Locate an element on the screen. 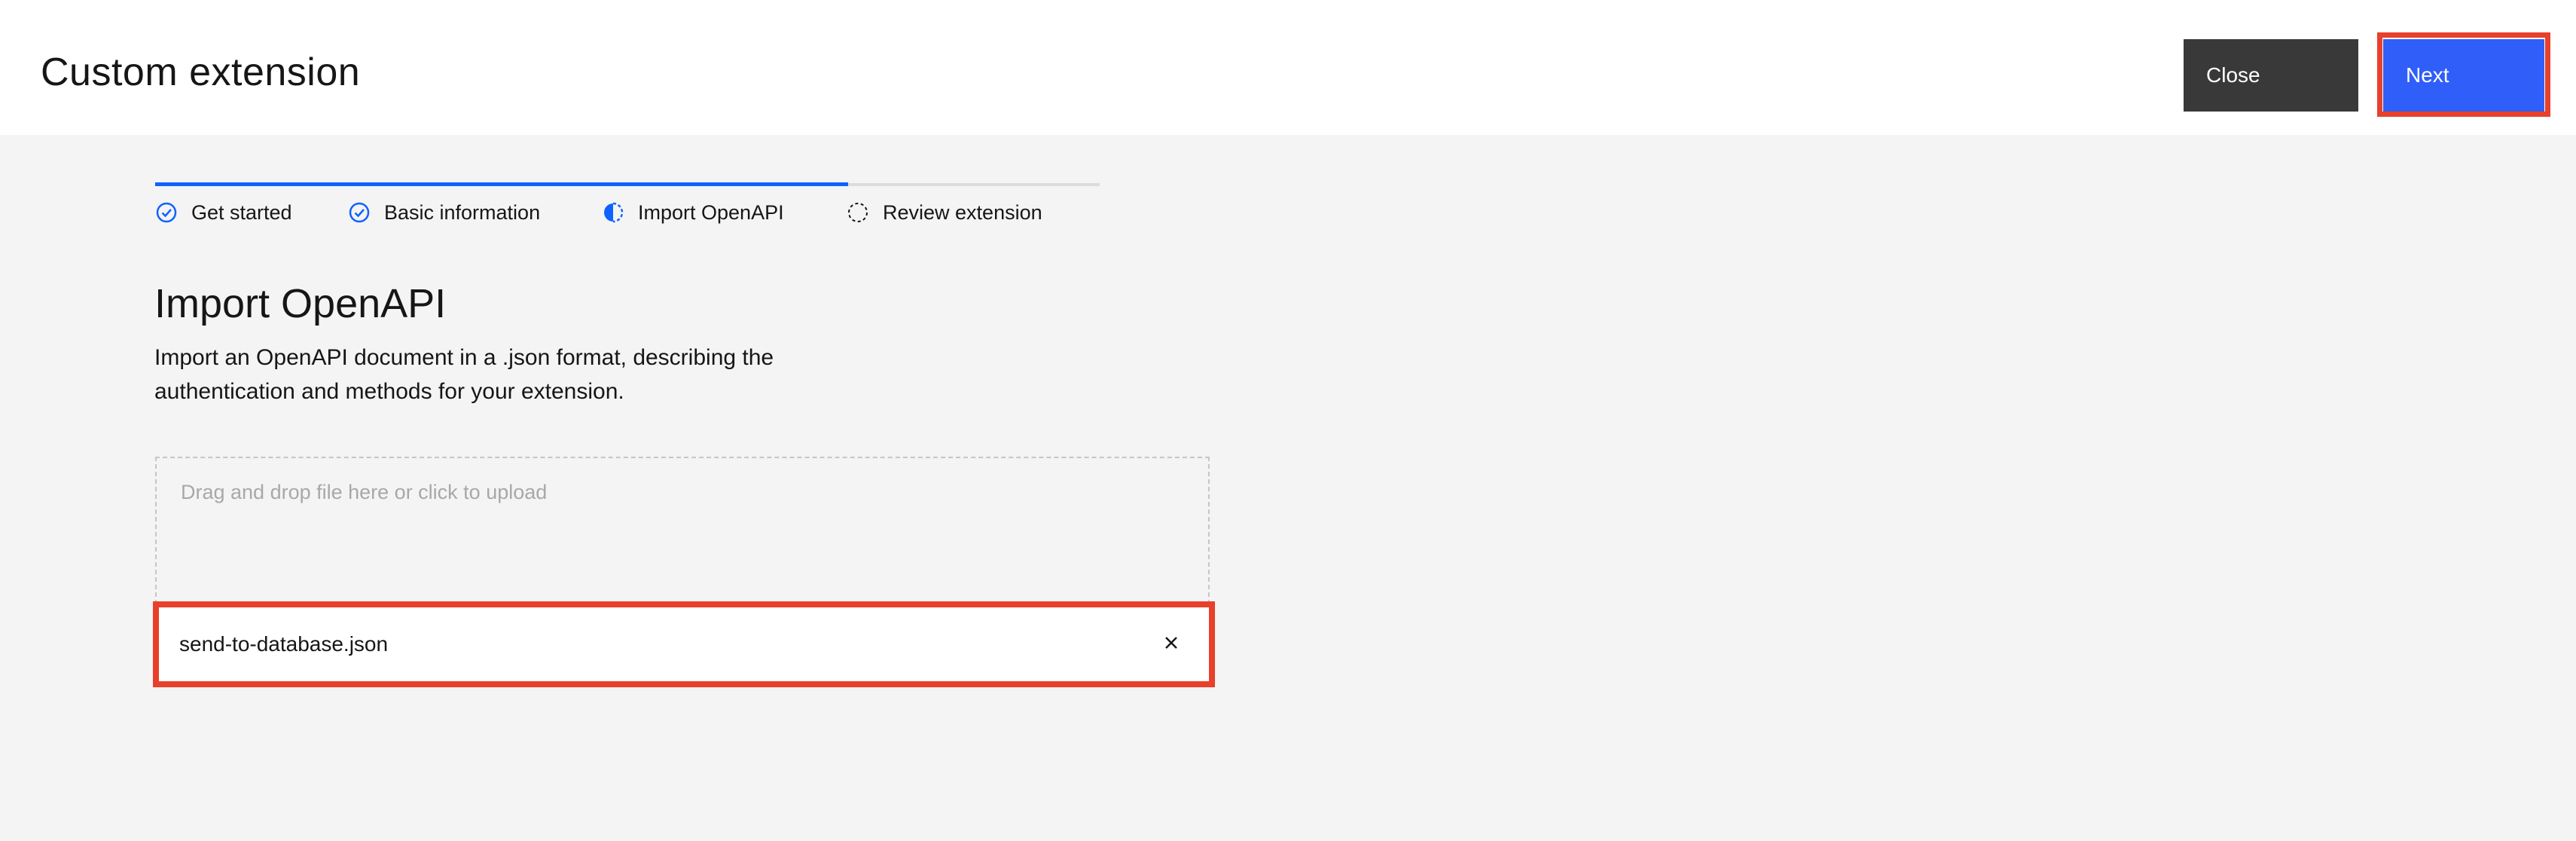 This screenshot has width=2576, height=841. remove-file-button is located at coordinates (1171, 644).